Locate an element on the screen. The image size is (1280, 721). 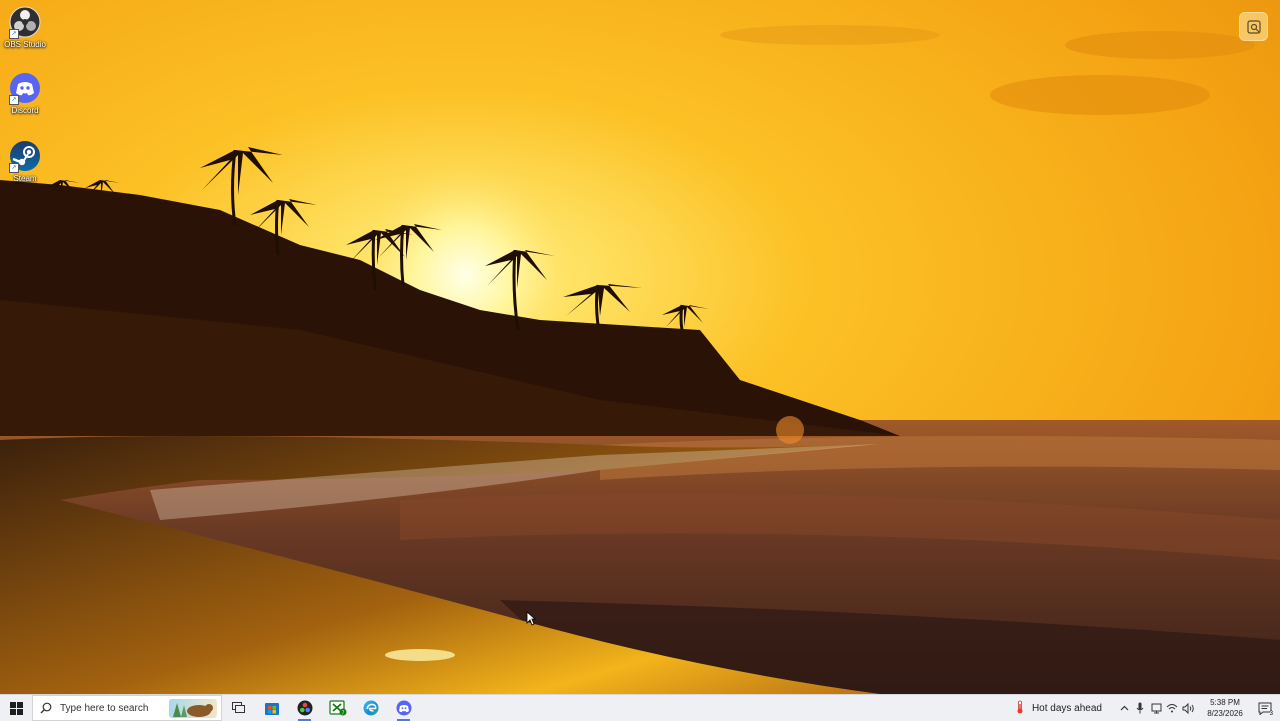
start-button is located at coordinates (16, 708).